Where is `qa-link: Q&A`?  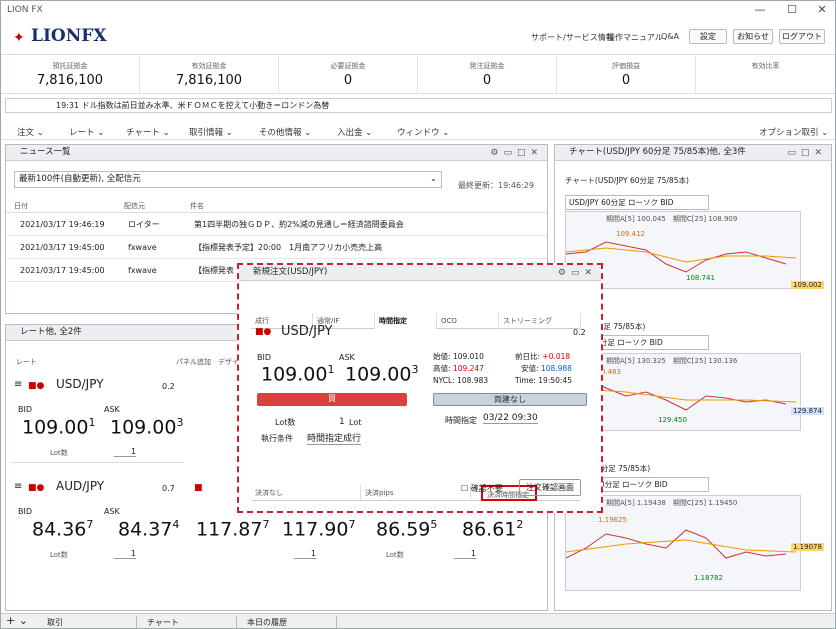 qa-link: Q&A is located at coordinates (670, 36).